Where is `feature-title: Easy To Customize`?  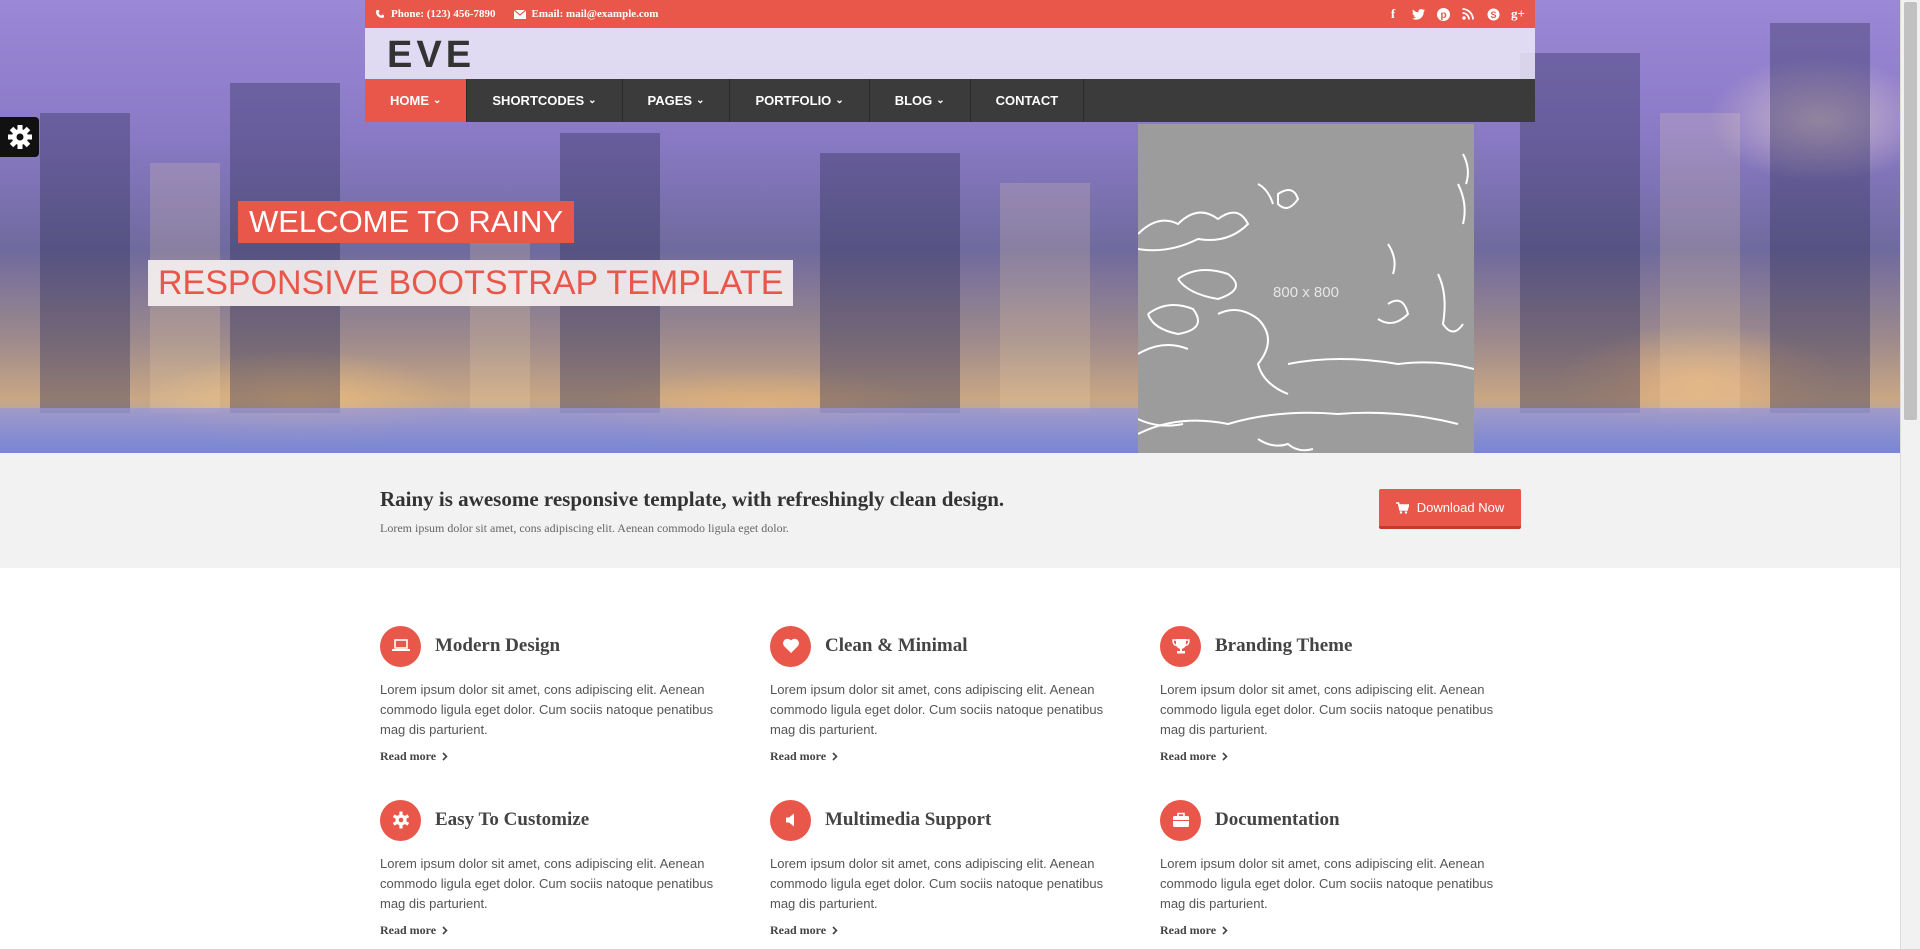 feature-title: Easy To Customize is located at coordinates (512, 819).